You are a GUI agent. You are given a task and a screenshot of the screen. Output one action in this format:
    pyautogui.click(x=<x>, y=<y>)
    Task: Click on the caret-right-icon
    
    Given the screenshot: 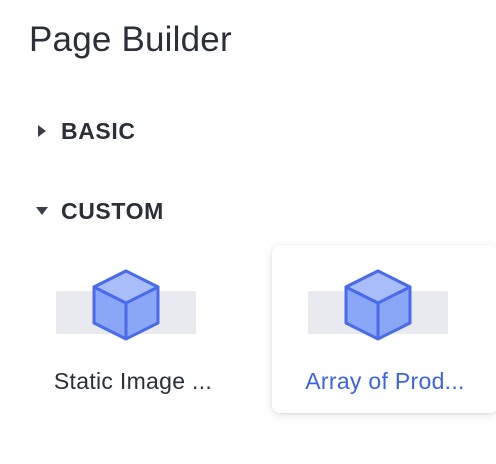 What is the action you would take?
    pyautogui.click(x=42, y=131)
    